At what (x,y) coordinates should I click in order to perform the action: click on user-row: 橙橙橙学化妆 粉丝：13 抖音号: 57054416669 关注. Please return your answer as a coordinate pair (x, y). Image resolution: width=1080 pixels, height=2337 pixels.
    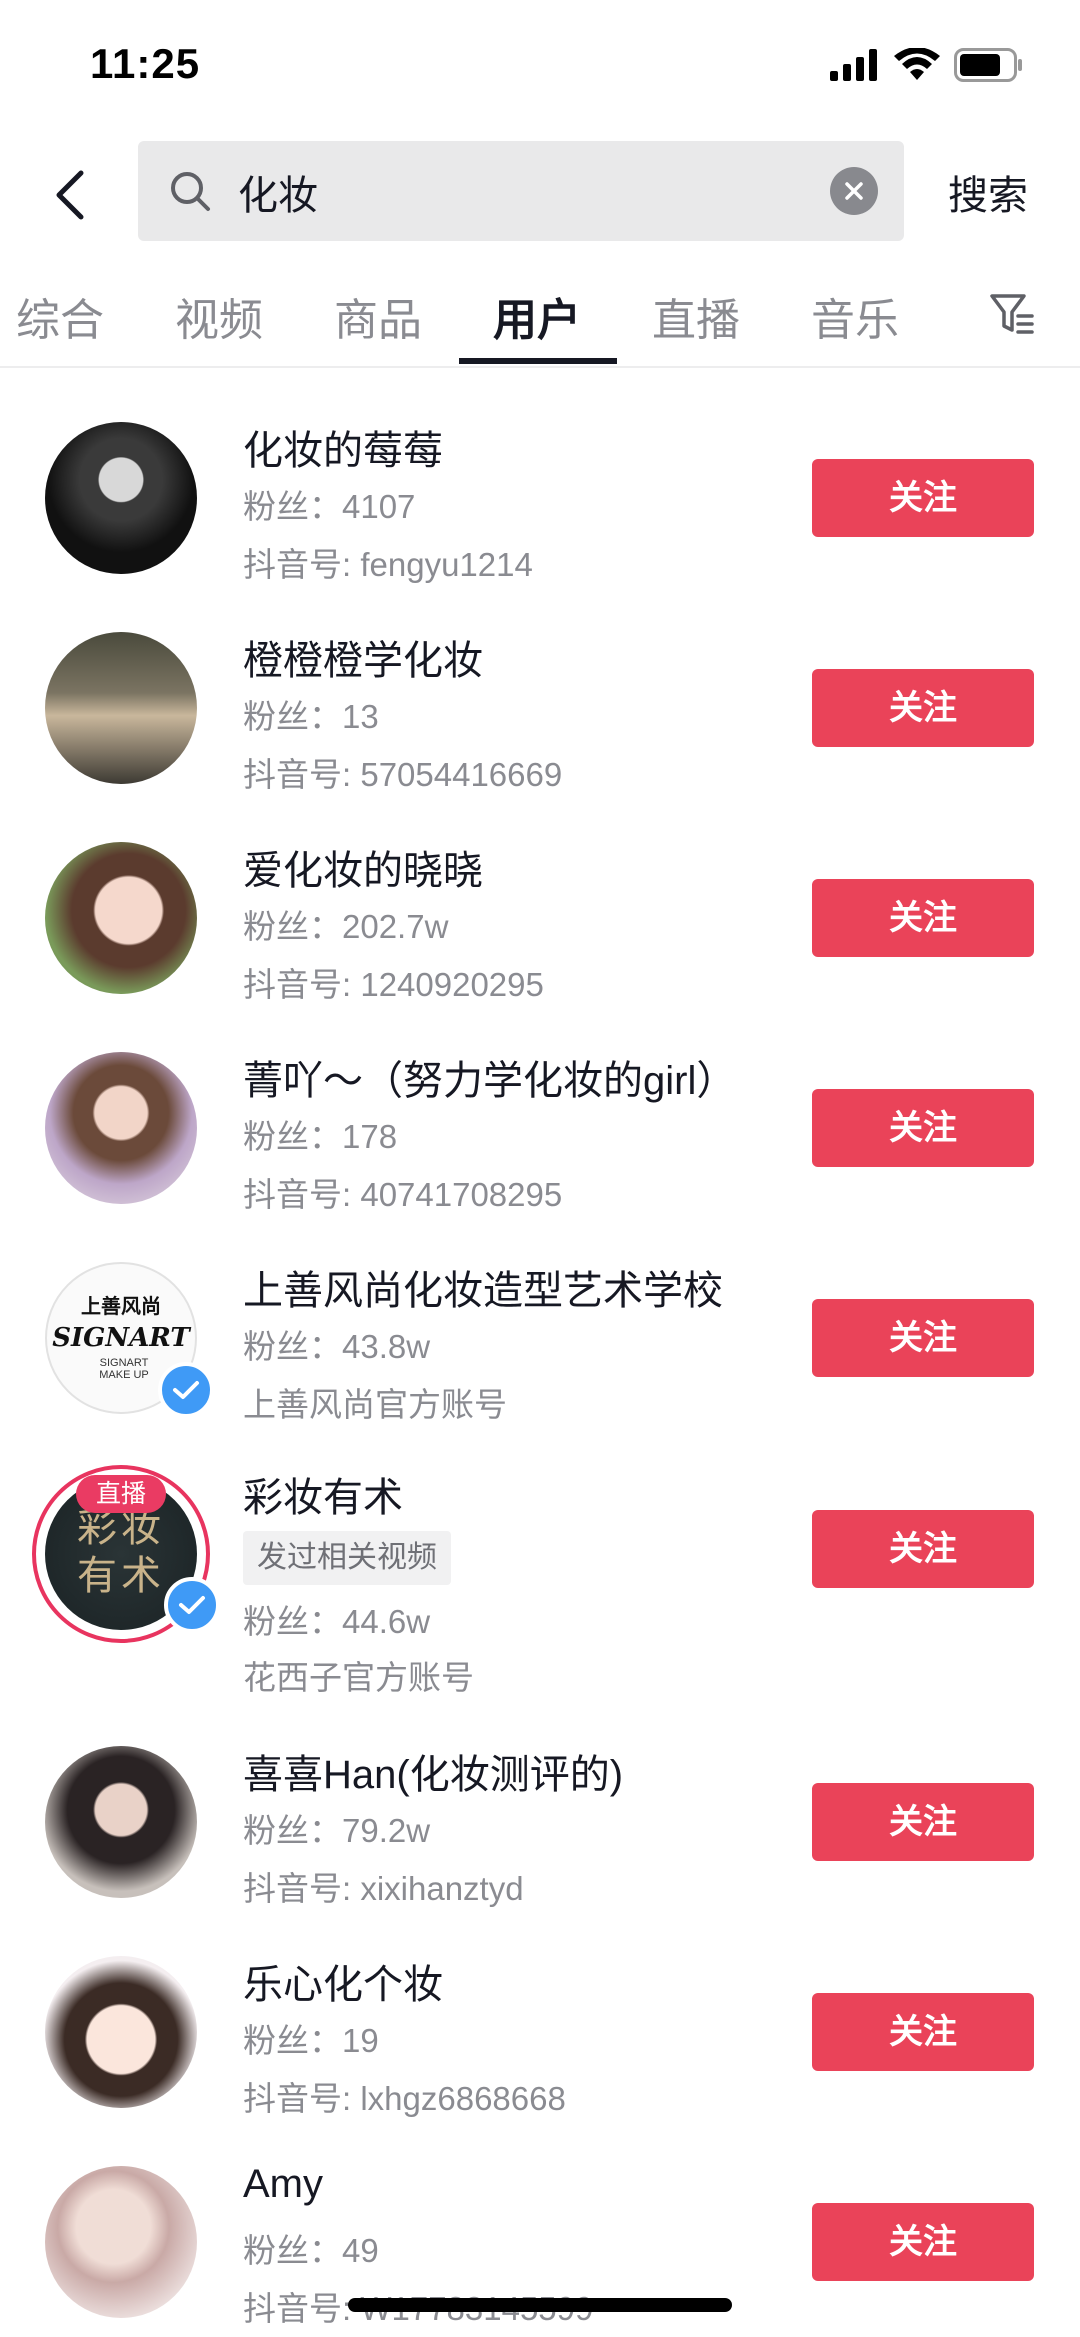
    Looking at the image, I should click on (540, 710).